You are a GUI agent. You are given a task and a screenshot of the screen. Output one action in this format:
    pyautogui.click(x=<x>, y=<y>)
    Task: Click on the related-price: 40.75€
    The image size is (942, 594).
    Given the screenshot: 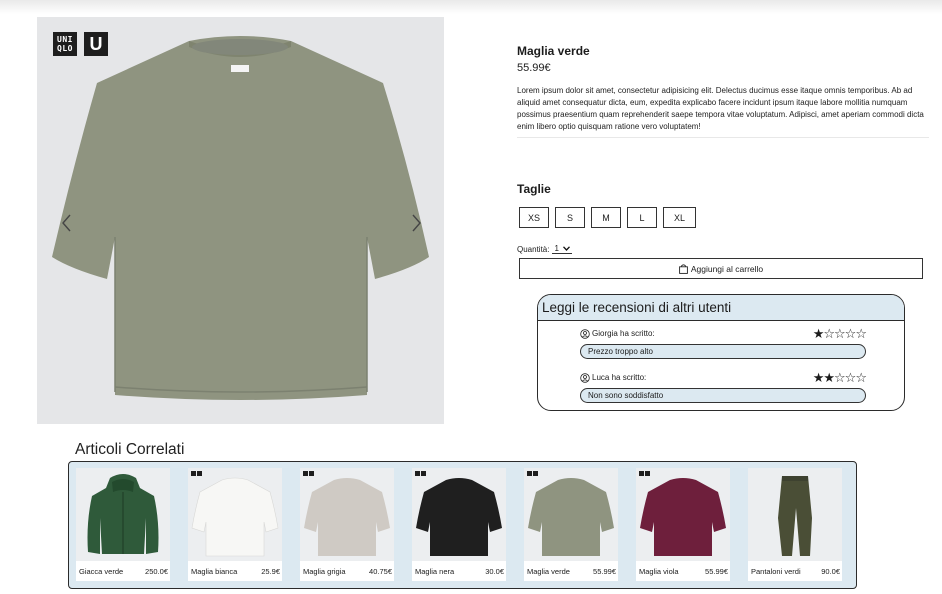 What is the action you would take?
    pyautogui.click(x=380, y=571)
    